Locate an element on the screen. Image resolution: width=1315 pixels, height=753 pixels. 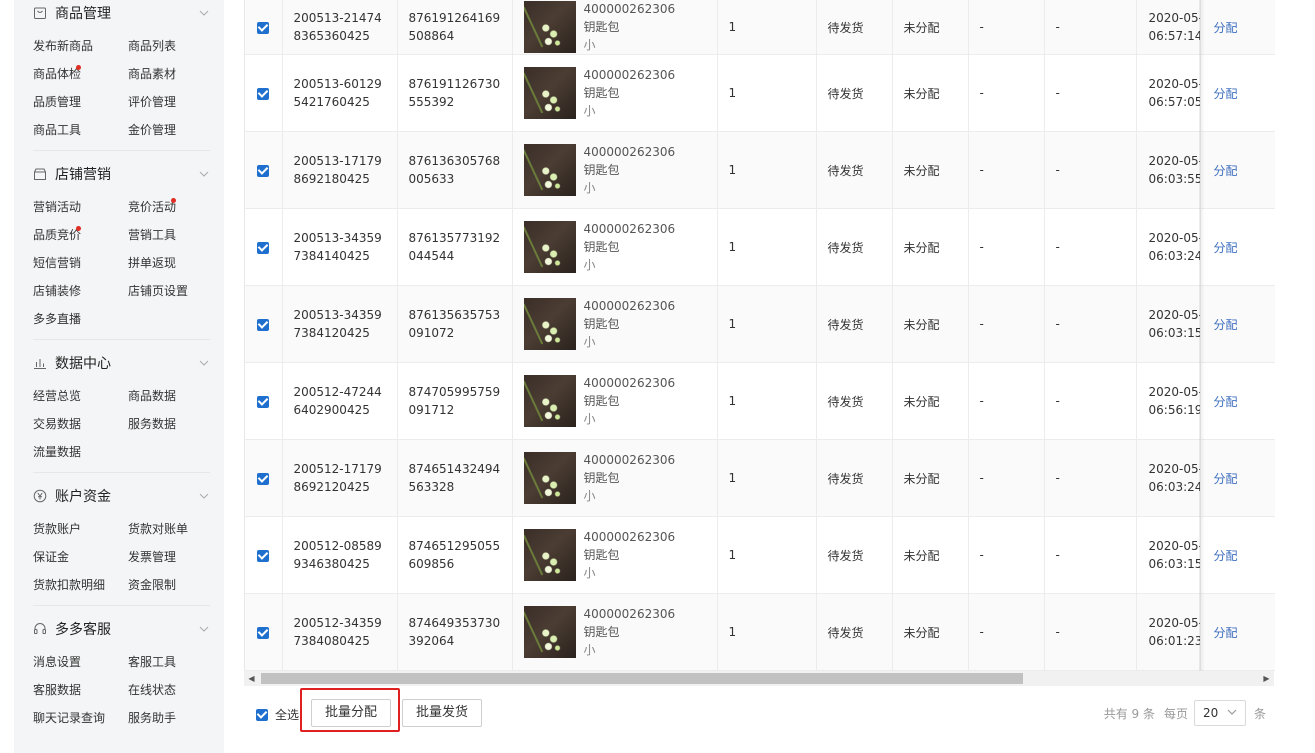
sidebar-item: 消息设置 is located at coordinates (80, 662).